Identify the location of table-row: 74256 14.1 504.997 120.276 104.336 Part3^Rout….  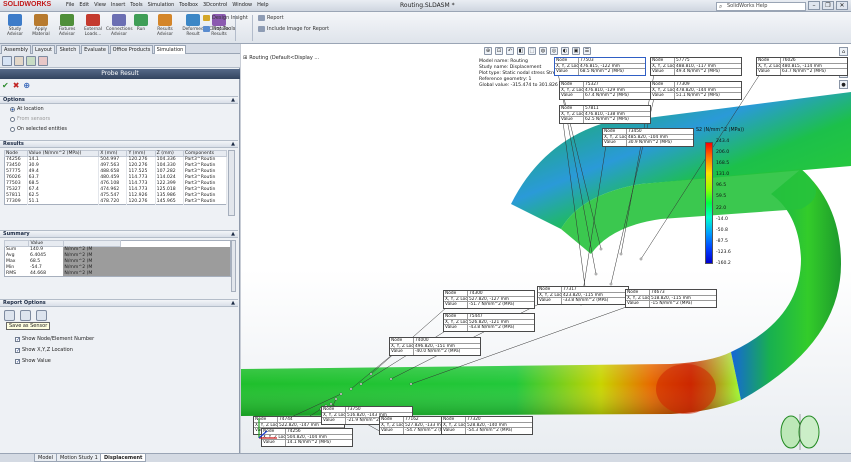
(116, 159).